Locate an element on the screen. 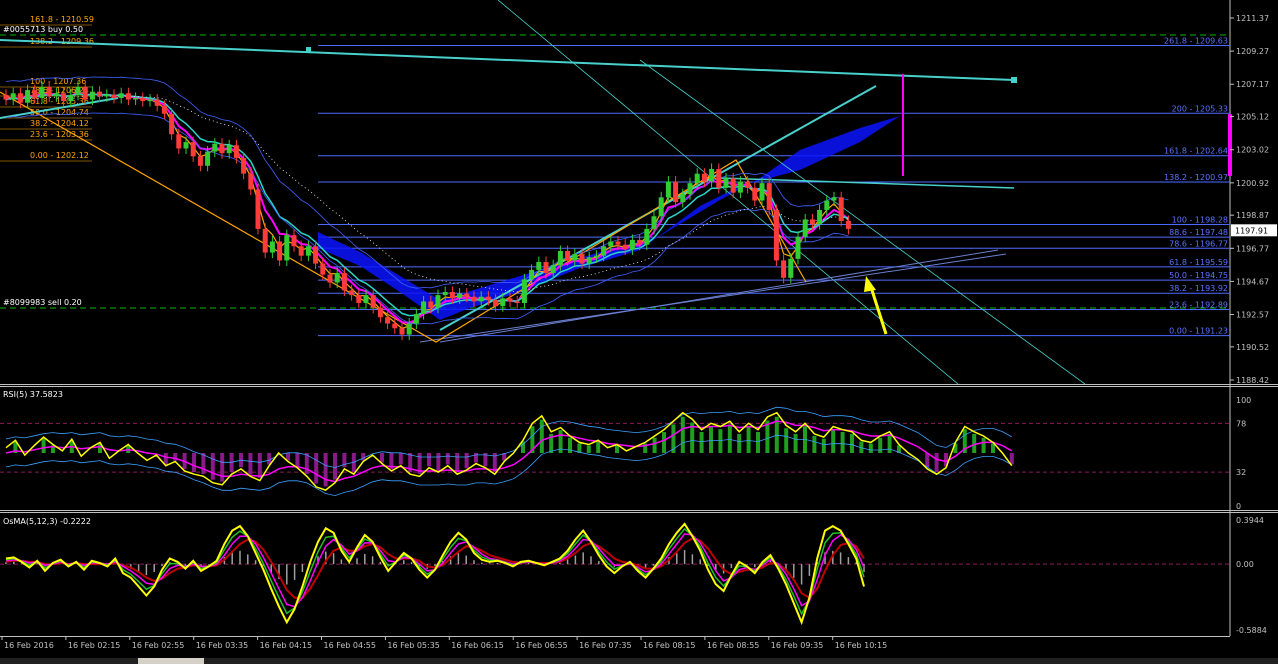 Image resolution: width=1278 pixels, height=664 pixels. left-fib-label: 161.8 - 1210.59 is located at coordinates (62, 19).